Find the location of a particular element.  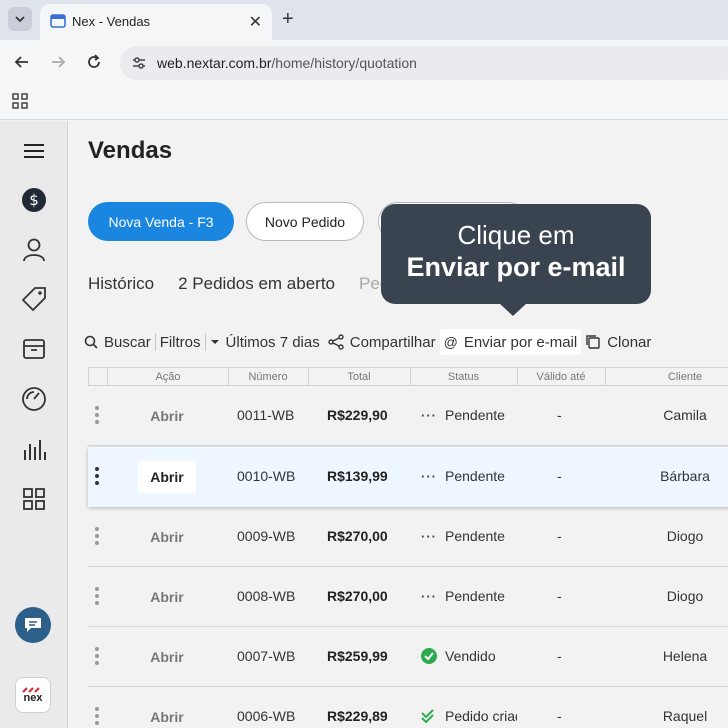

send-email-label: Enviar por e-mail is located at coordinates (520, 342).